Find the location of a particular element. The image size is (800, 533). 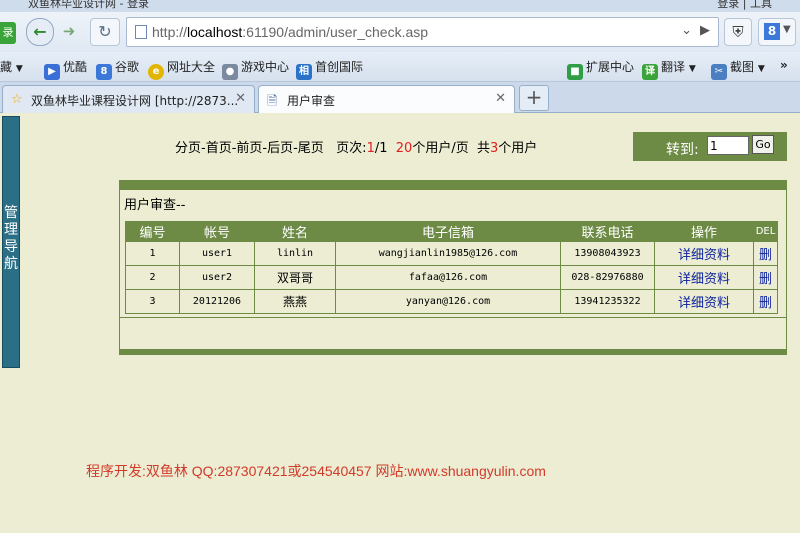

panel-footer-bar is located at coordinates (453, 351).